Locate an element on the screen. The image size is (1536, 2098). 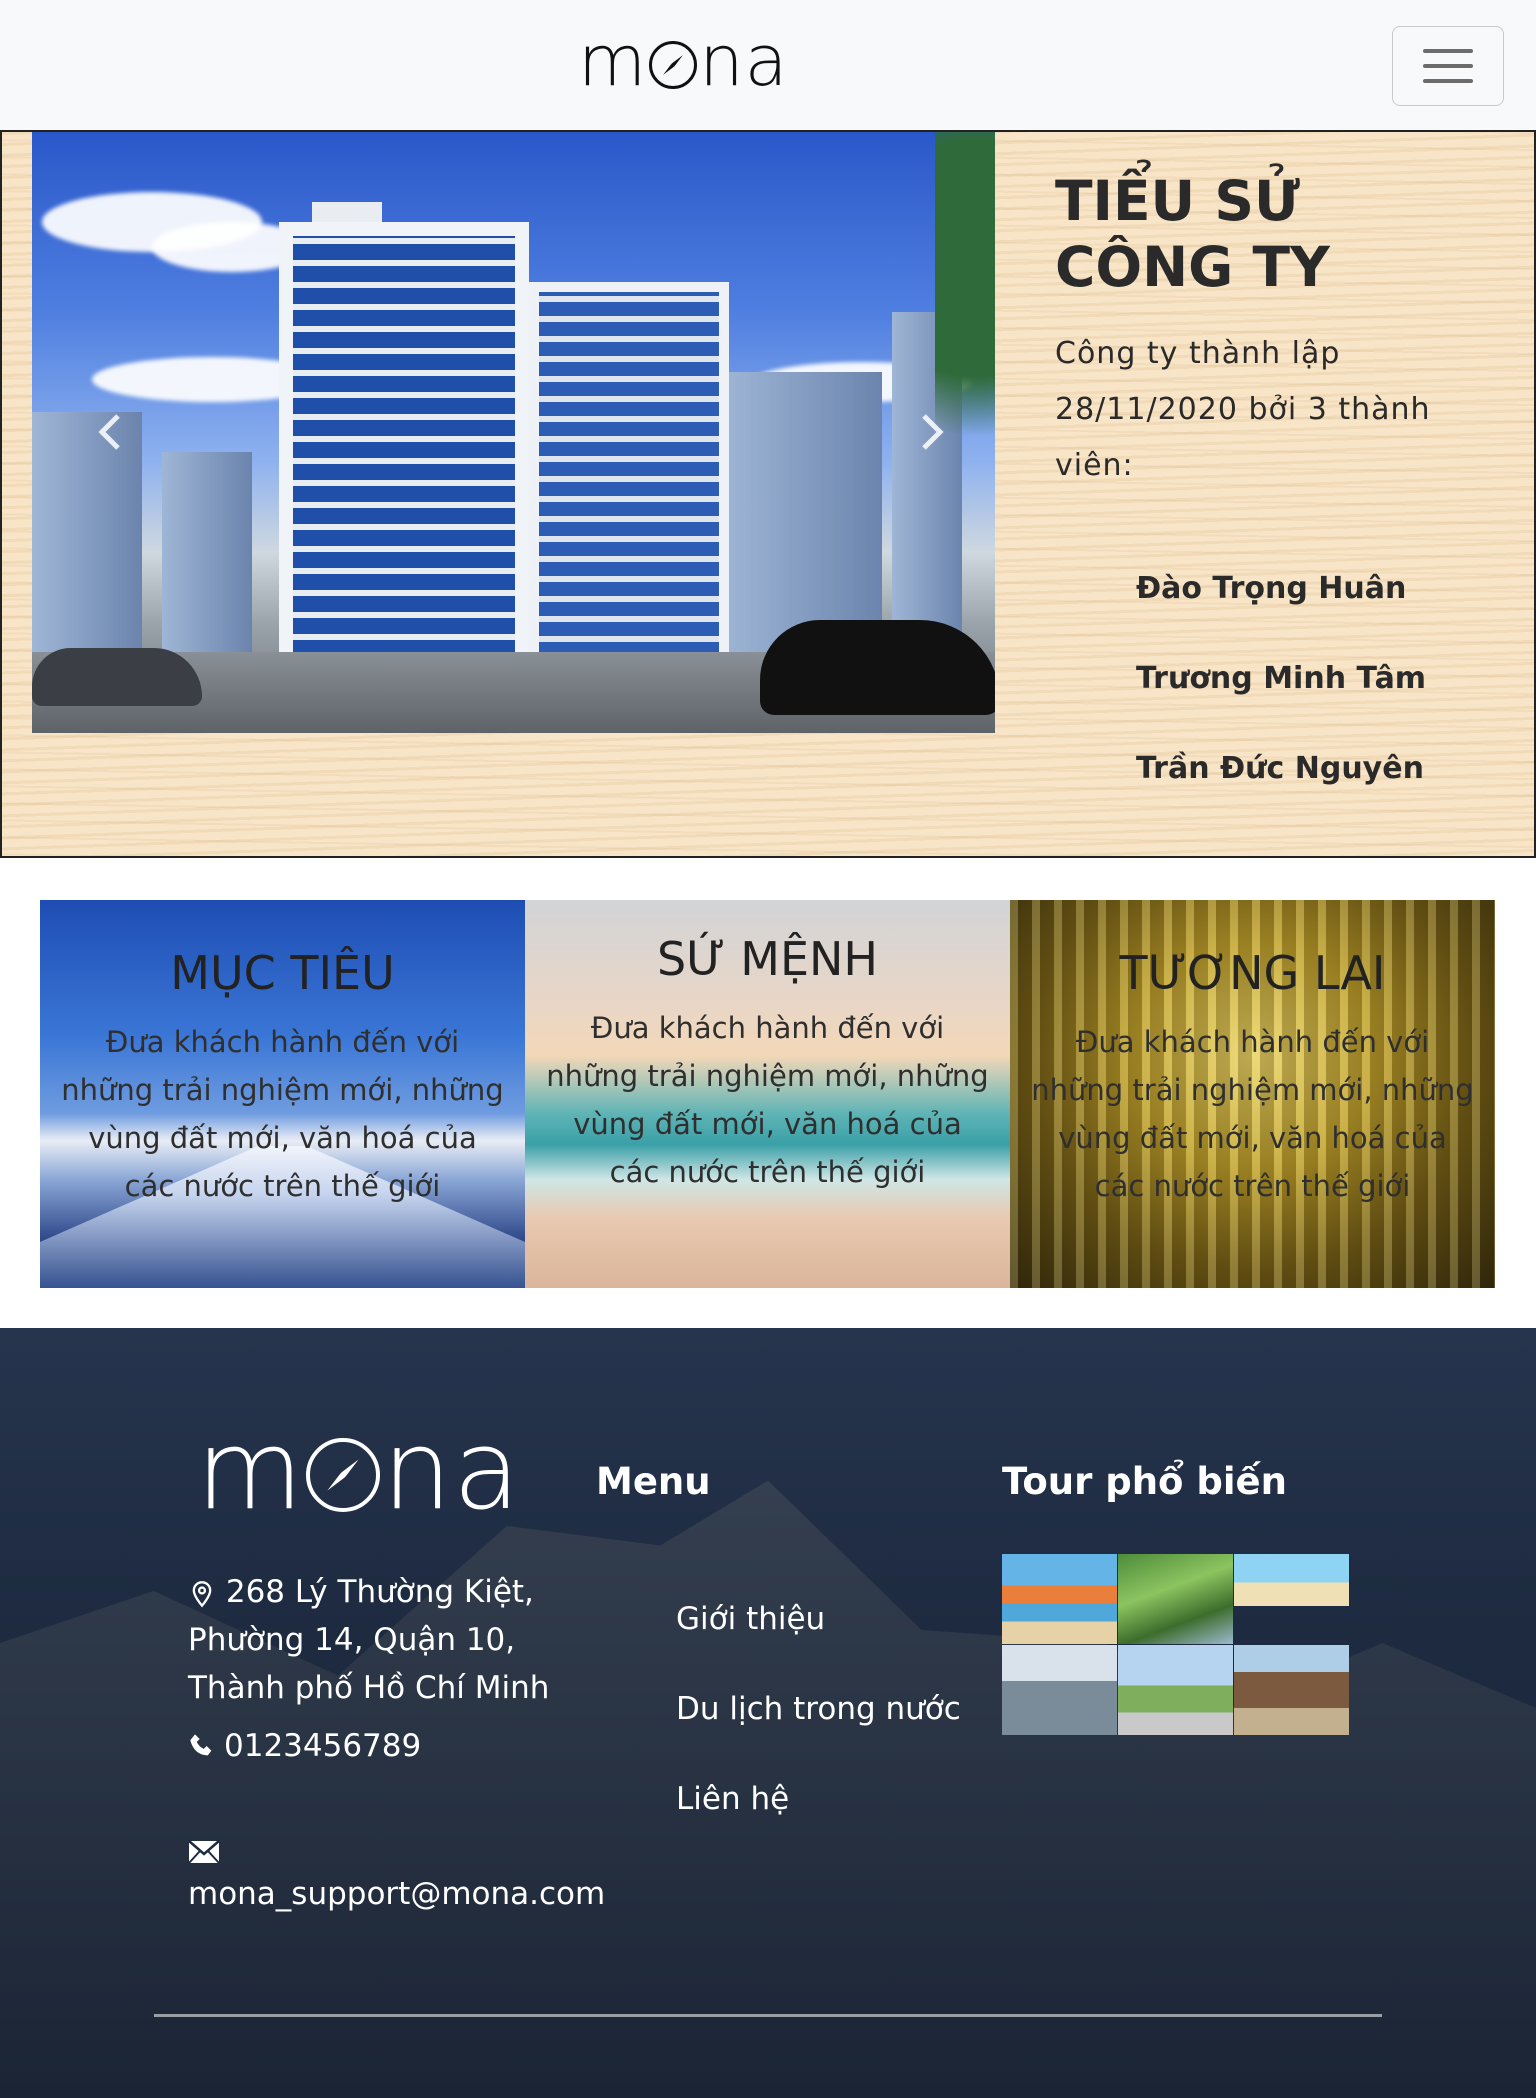
mission-card-title: SỨ MỆNH is located at coordinates (767, 959).